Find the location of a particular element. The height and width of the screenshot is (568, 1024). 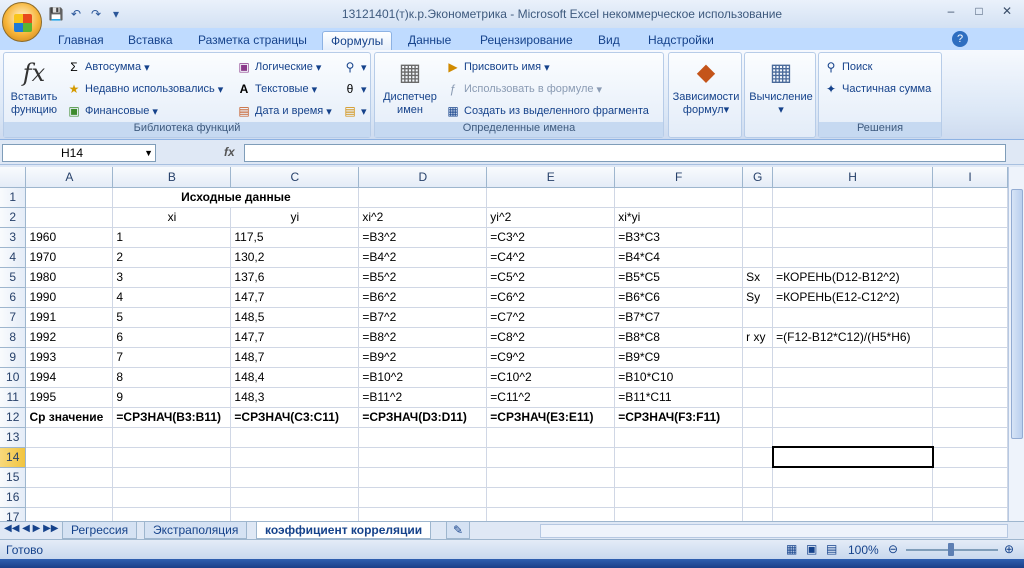

cell: =C7^2 is located at coordinates (551, 317).